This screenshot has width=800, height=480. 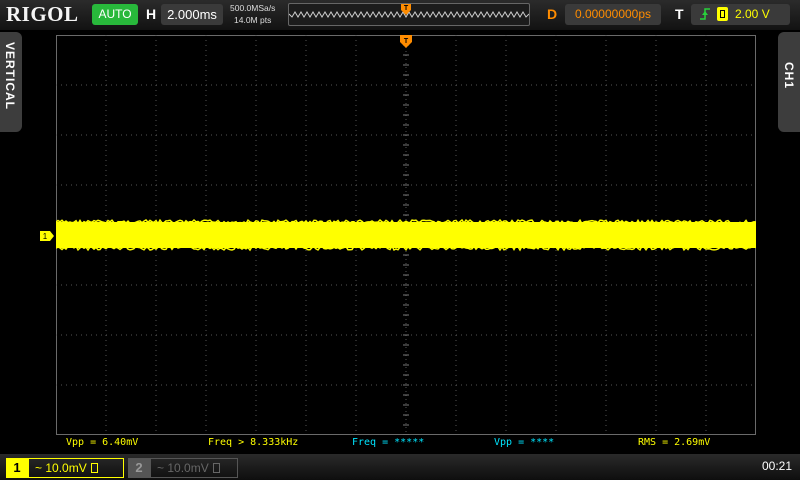 What do you see at coordinates (705, 14) in the screenshot?
I see `trigger-rising-edge-icon` at bounding box center [705, 14].